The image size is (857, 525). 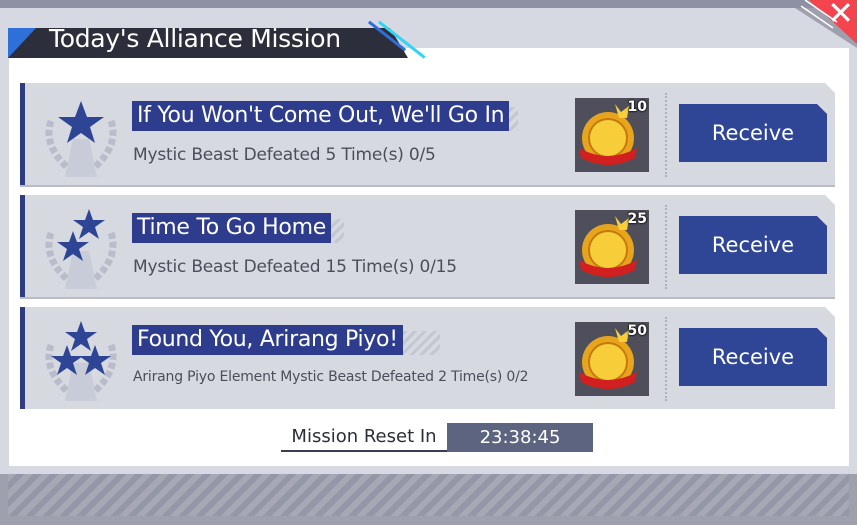 What do you see at coordinates (284, 155) in the screenshot?
I see `mission-description: Mystic Beast Defeated 5 Time(s) 0/5` at bounding box center [284, 155].